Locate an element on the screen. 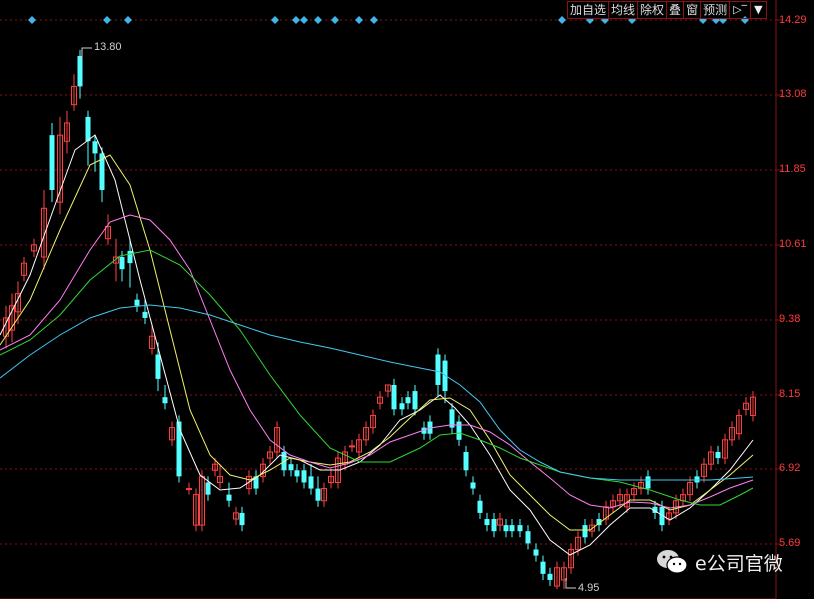  price-tick: 9.38 is located at coordinates (790, 319).